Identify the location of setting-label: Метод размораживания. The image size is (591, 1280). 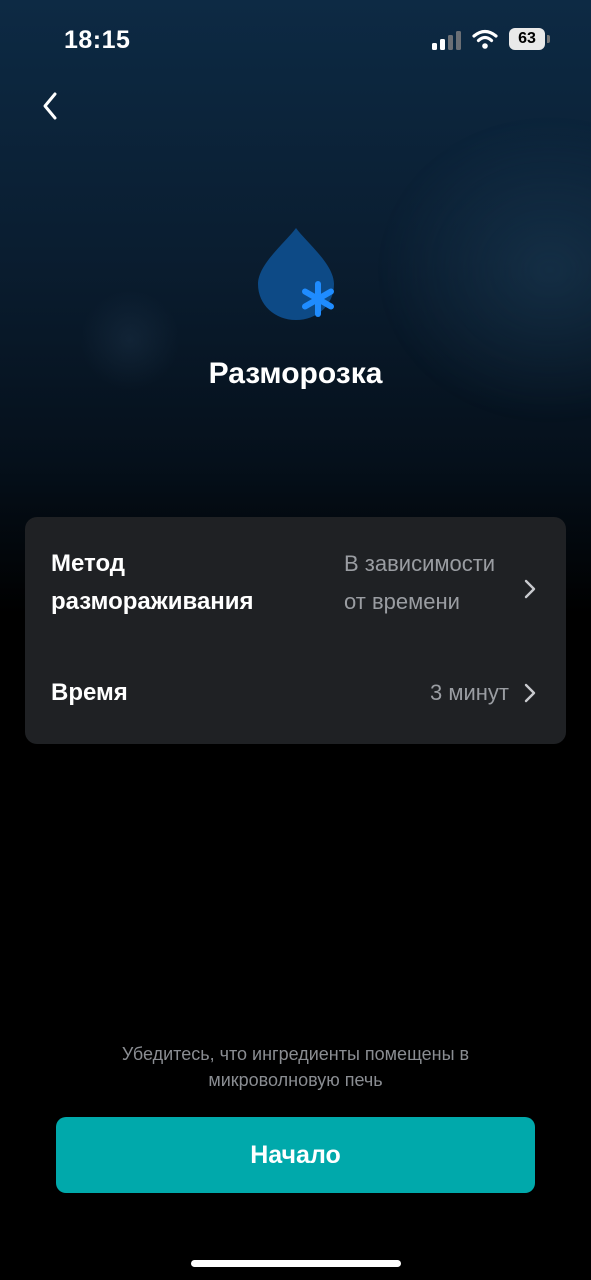
(152, 582).